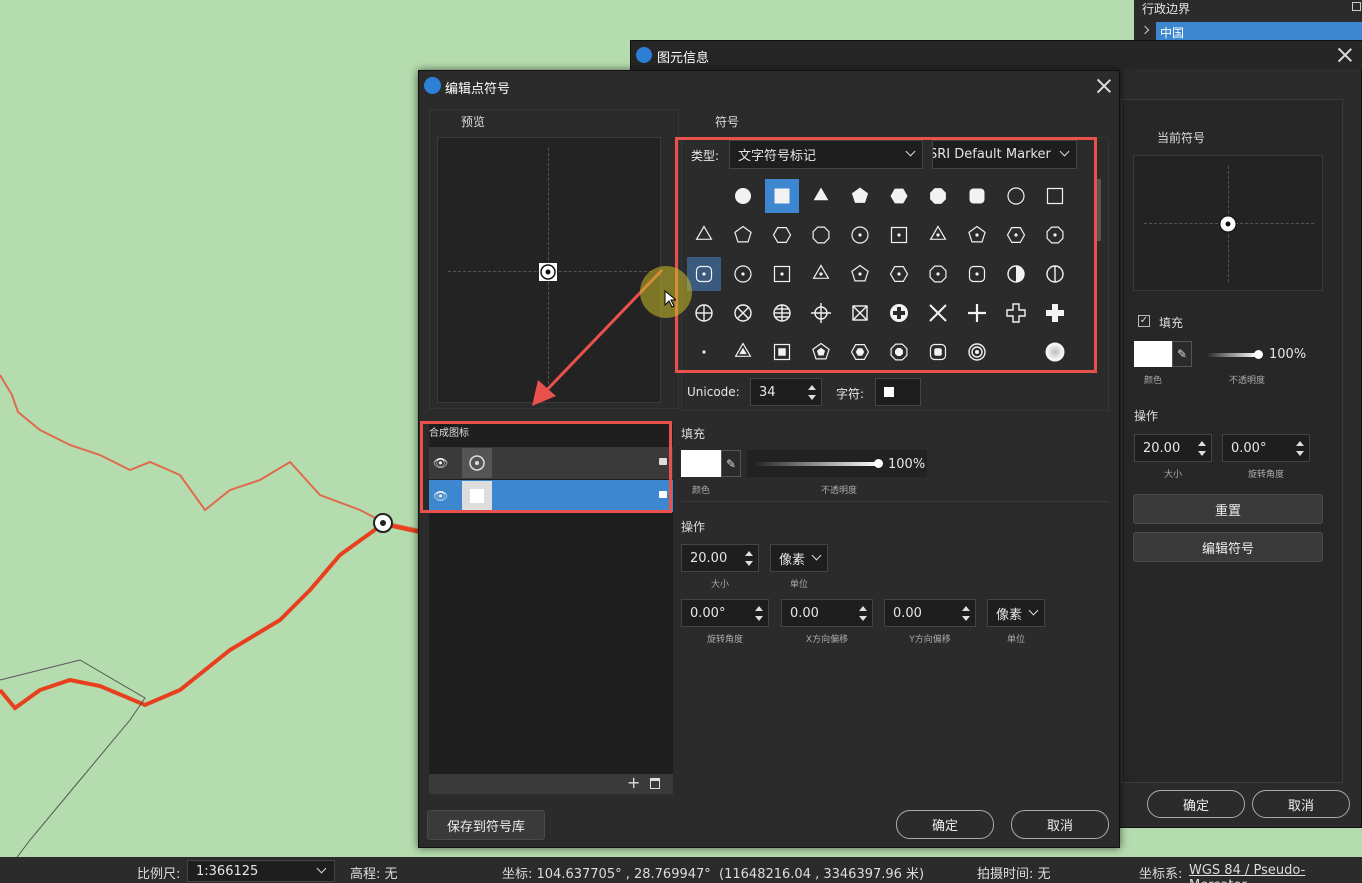  Describe the element at coordinates (704, 352) in the screenshot. I see `symbol-circle-ring-dot-icon` at that location.